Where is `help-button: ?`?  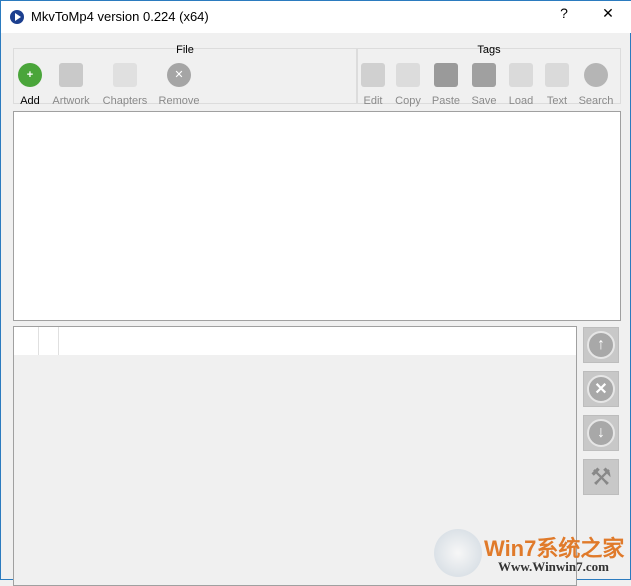
help-button: ? is located at coordinates (564, 13).